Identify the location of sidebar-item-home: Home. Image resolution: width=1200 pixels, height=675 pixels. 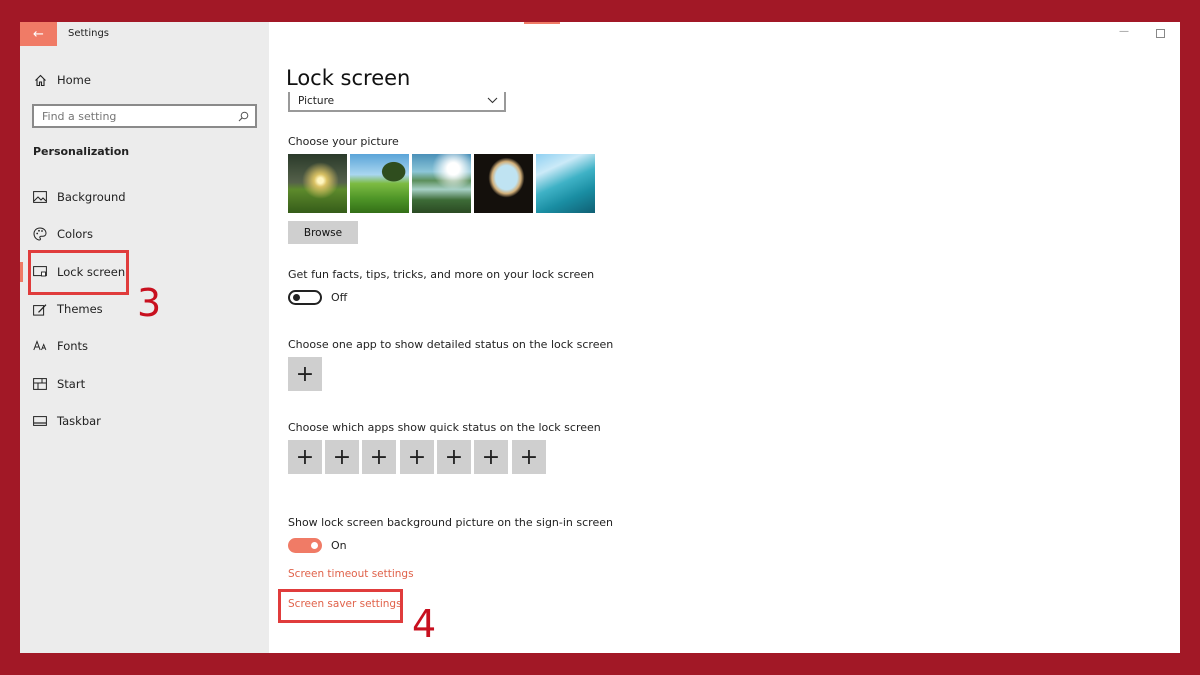
(62, 80).